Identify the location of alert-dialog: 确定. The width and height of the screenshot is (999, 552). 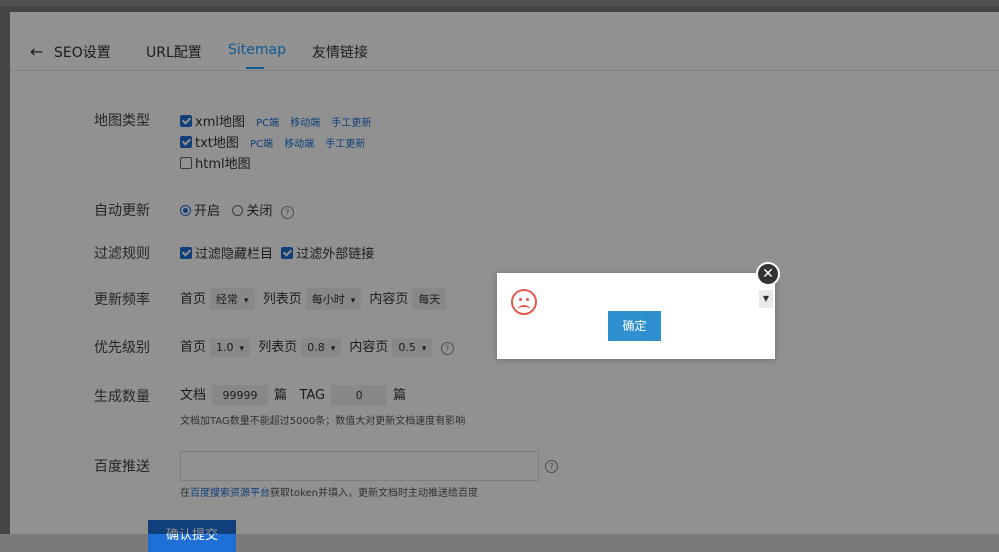
(636, 316).